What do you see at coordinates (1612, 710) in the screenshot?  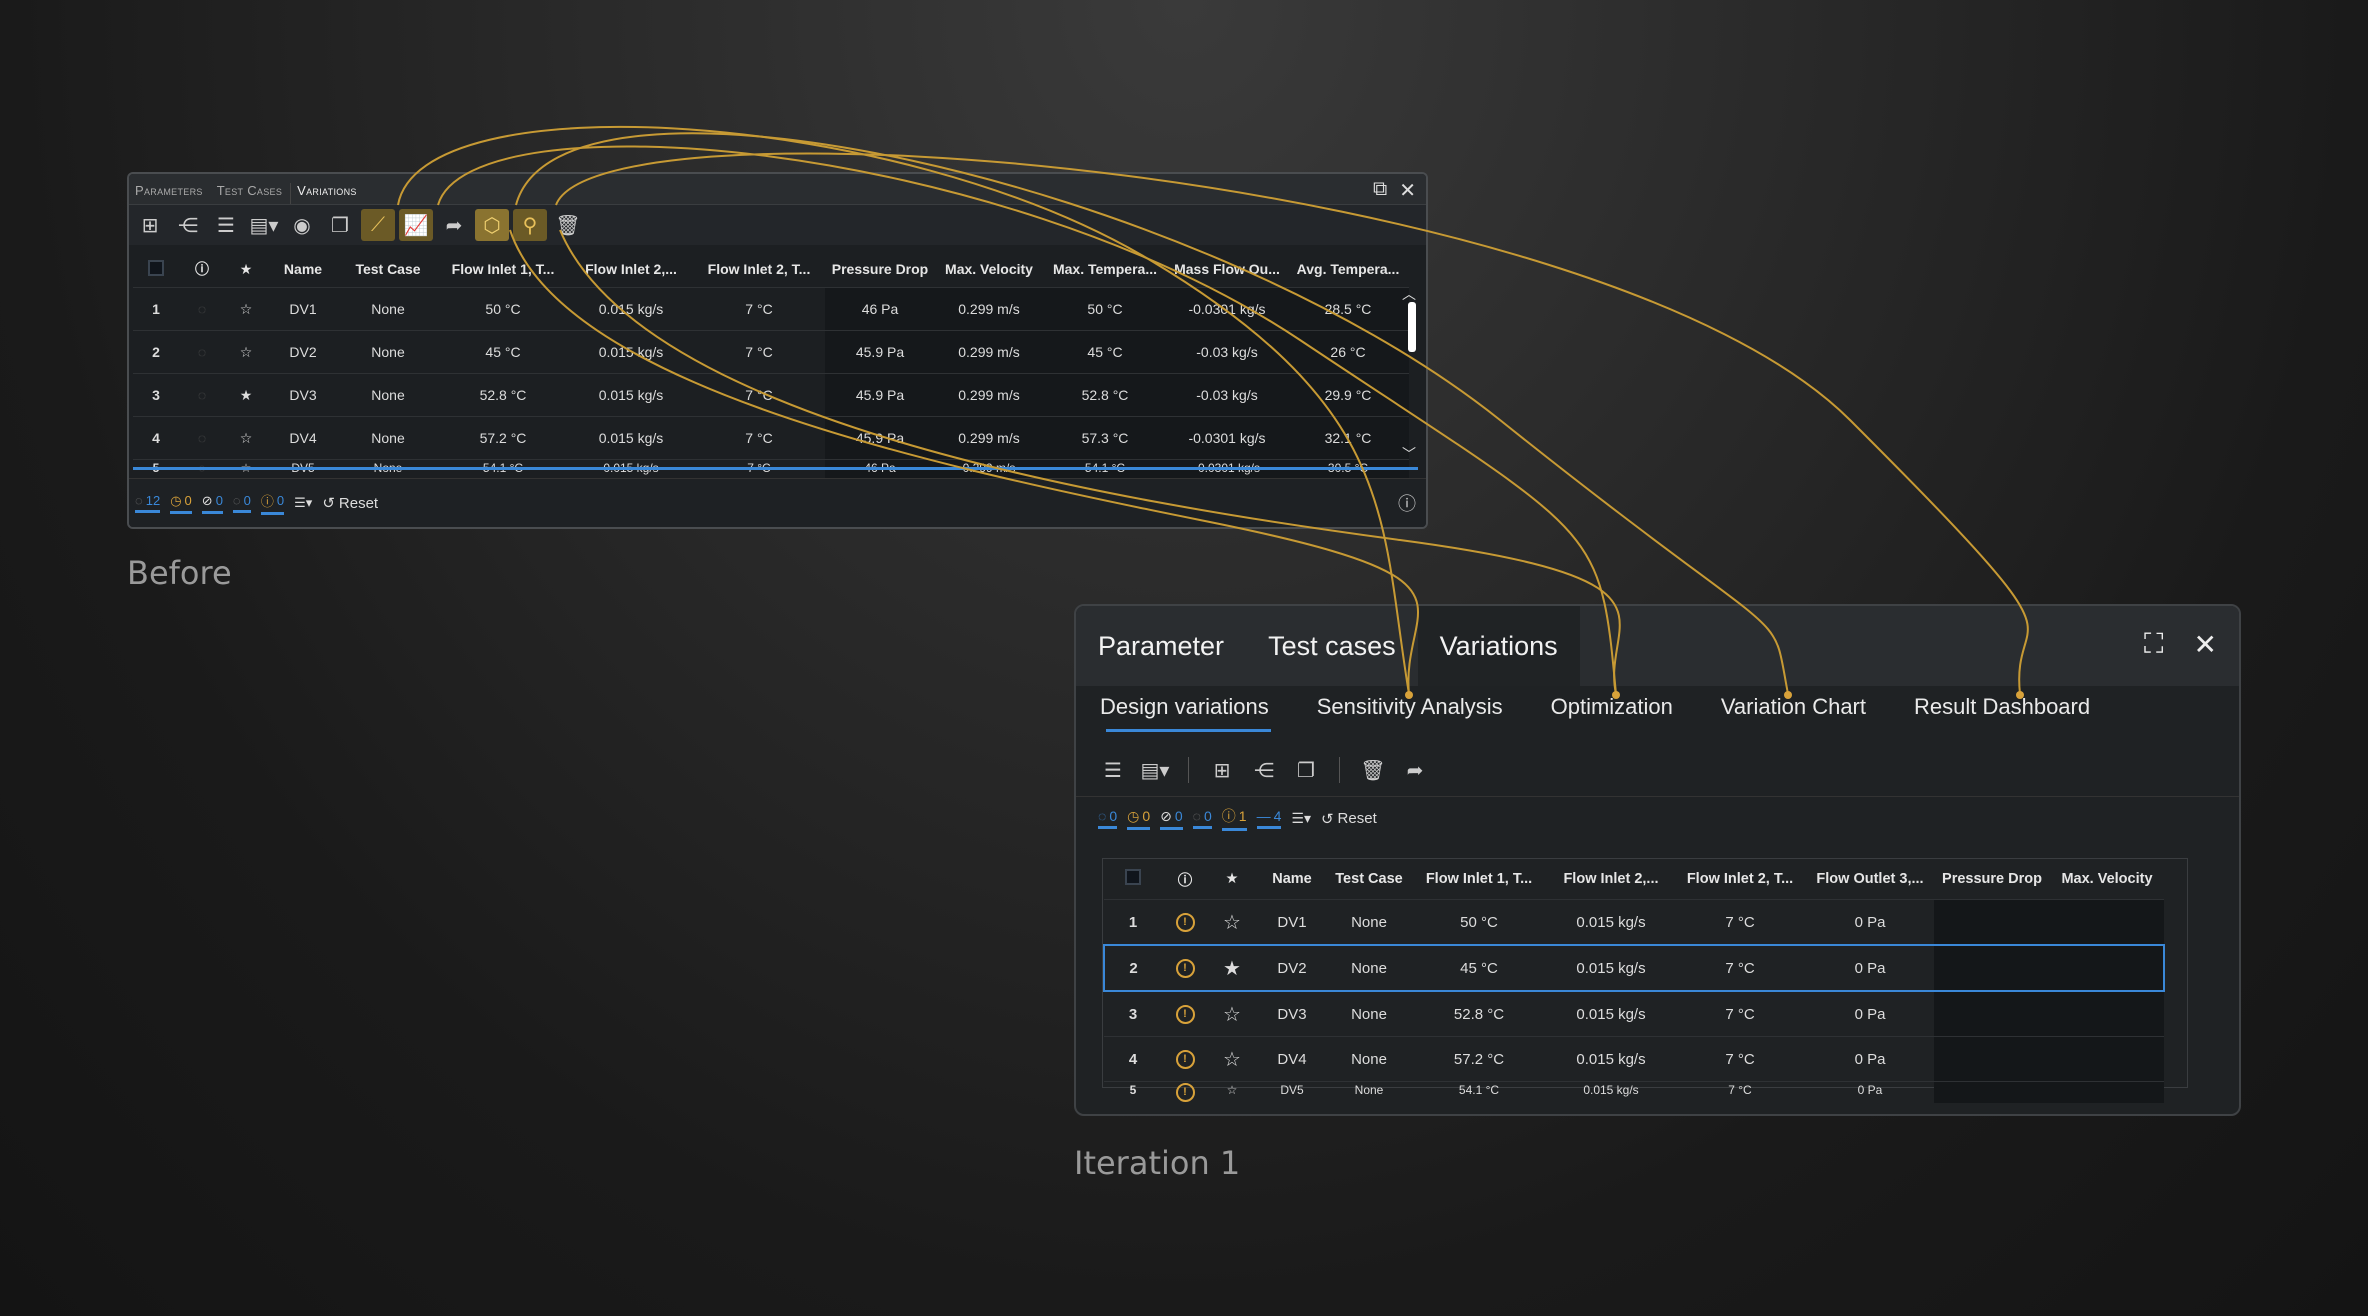 I see `subtab-optimization: Optimization` at bounding box center [1612, 710].